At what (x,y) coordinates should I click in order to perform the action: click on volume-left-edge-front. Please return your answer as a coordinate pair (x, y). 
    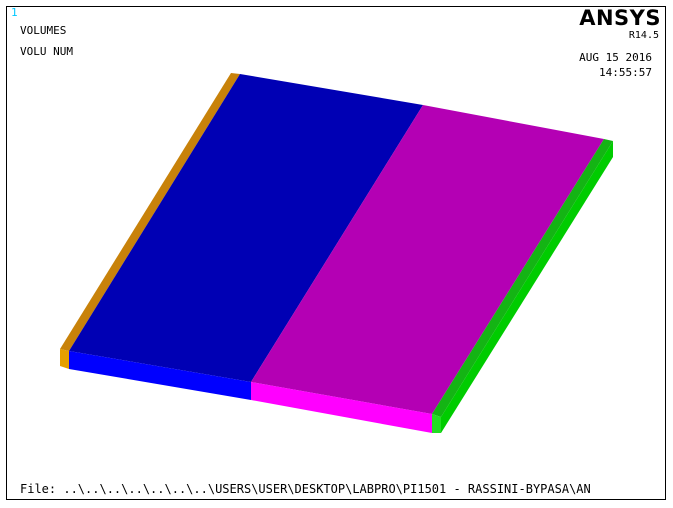
    Looking at the image, I should click on (64, 359).